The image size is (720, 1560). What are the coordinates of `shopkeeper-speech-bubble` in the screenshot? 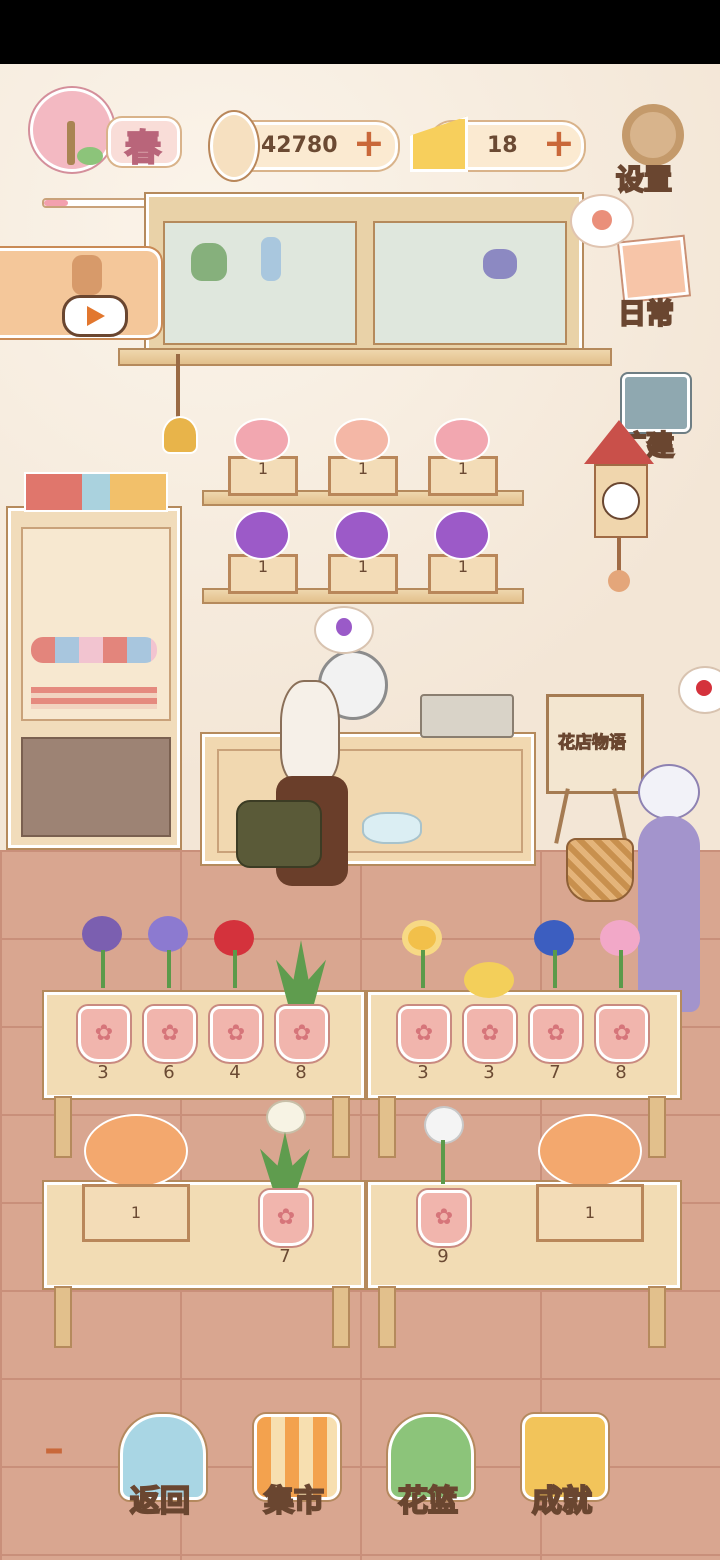 It's located at (344, 630).